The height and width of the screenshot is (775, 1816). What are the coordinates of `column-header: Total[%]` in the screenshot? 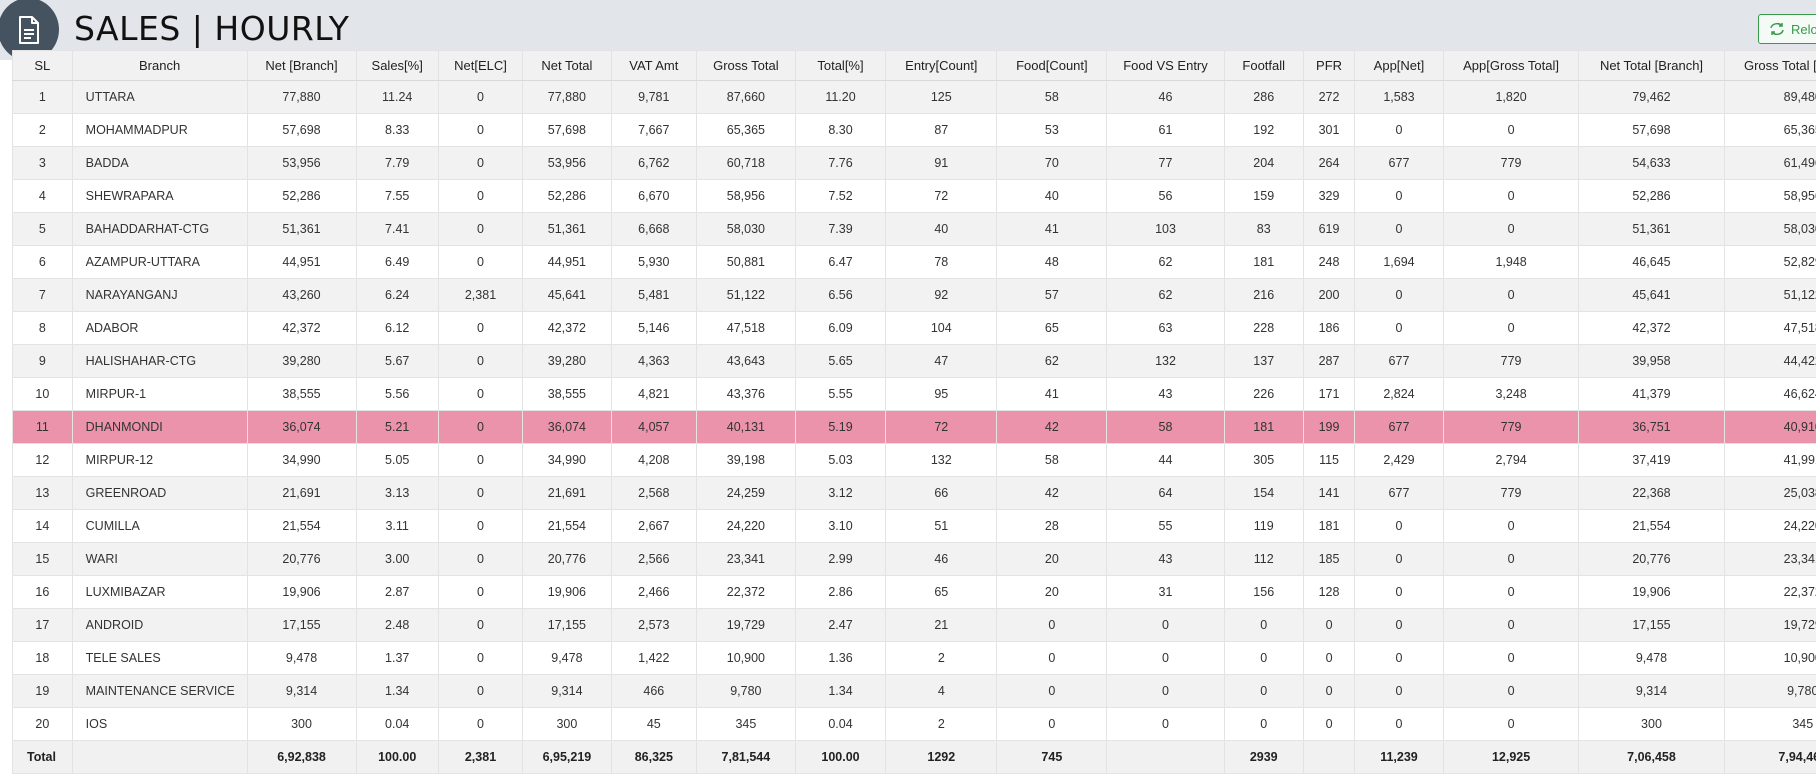 It's located at (840, 65).